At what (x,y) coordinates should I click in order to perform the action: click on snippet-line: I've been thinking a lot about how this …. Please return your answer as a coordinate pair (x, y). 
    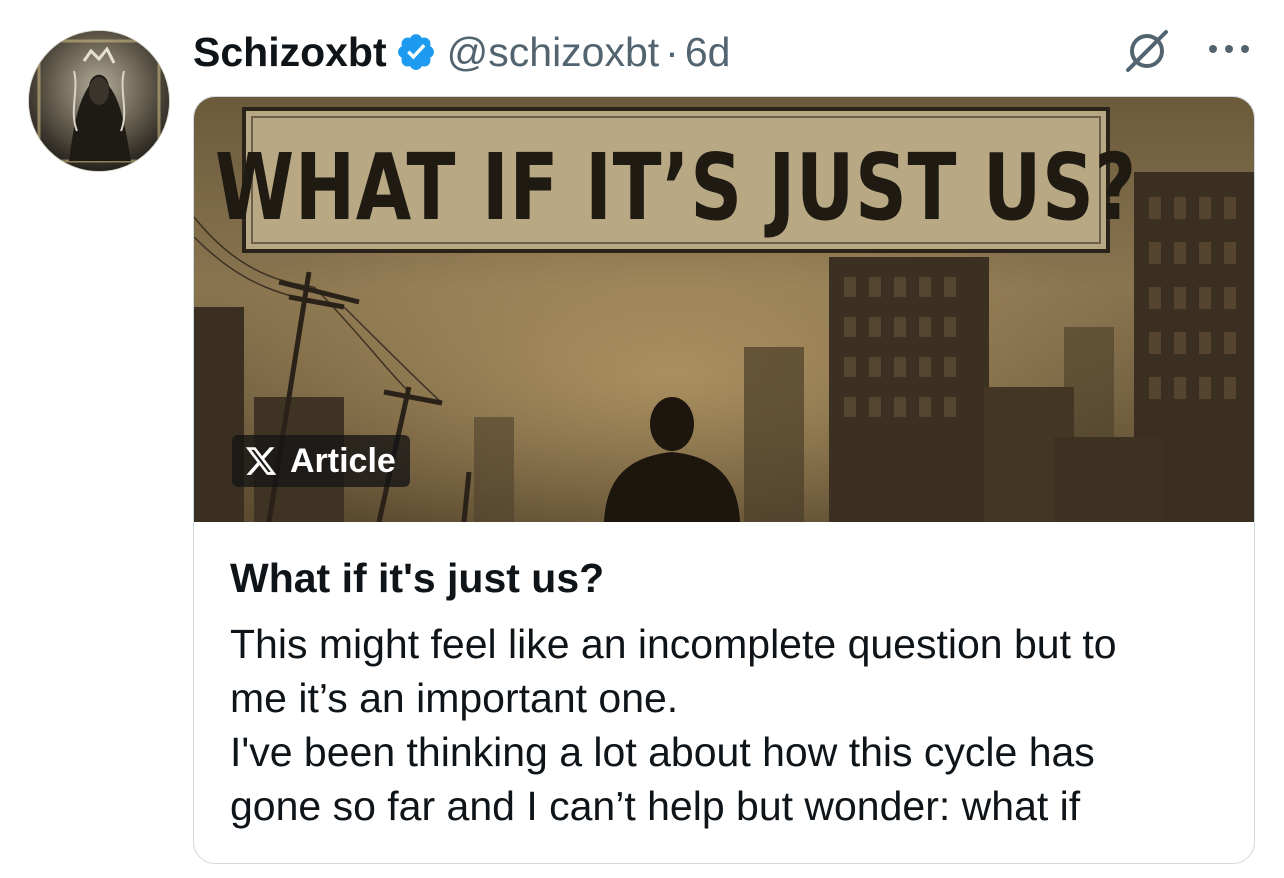
    Looking at the image, I should click on (662, 752).